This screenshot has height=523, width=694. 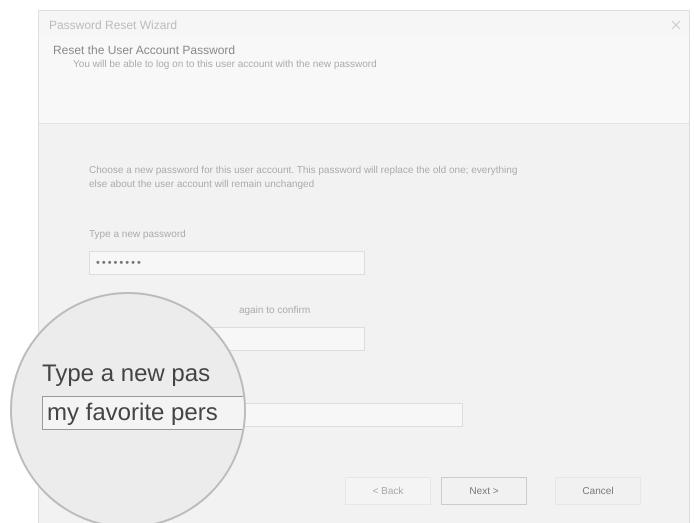 What do you see at coordinates (127, 374) in the screenshot?
I see `magnified-label: Type a new pas` at bounding box center [127, 374].